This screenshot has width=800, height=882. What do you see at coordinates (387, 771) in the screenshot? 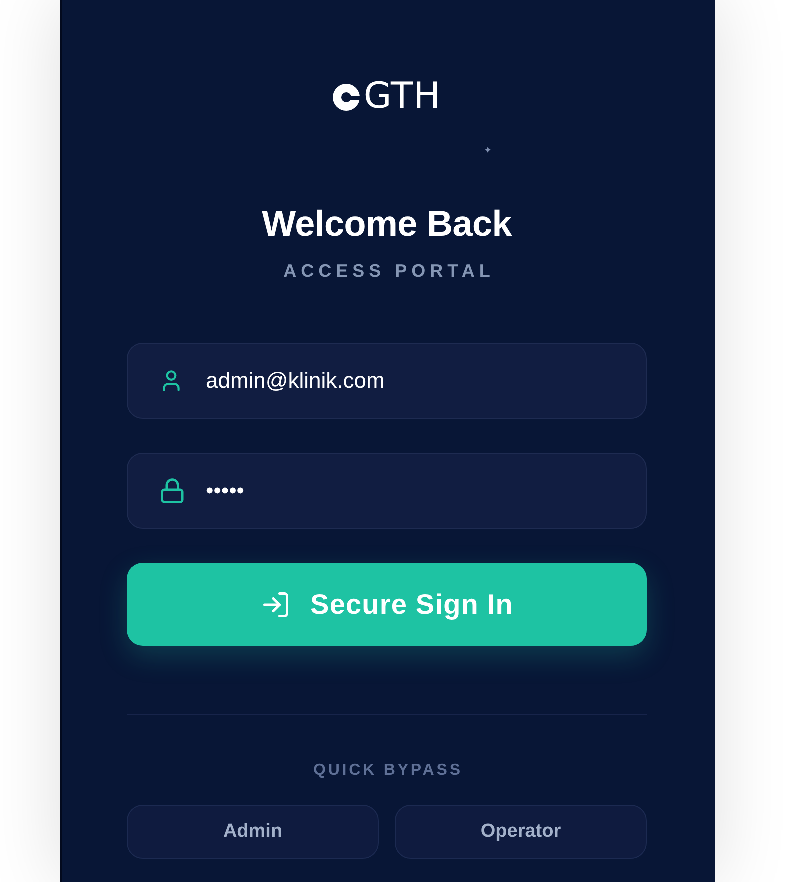
I see `quick-bypass-label: QUICK BYPASS` at bounding box center [387, 771].